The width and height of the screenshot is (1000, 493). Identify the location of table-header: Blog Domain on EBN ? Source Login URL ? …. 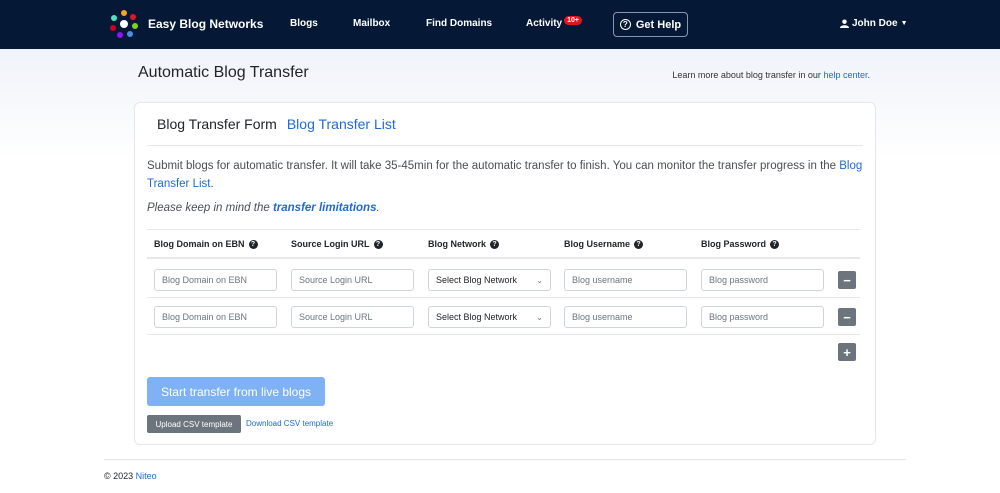
(503, 244).